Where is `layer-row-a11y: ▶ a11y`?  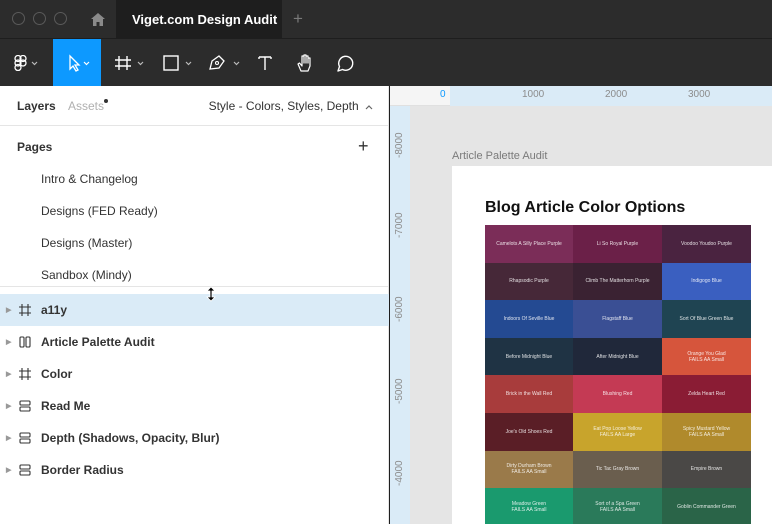
layer-row-a11y: ▶ a11y is located at coordinates (194, 310).